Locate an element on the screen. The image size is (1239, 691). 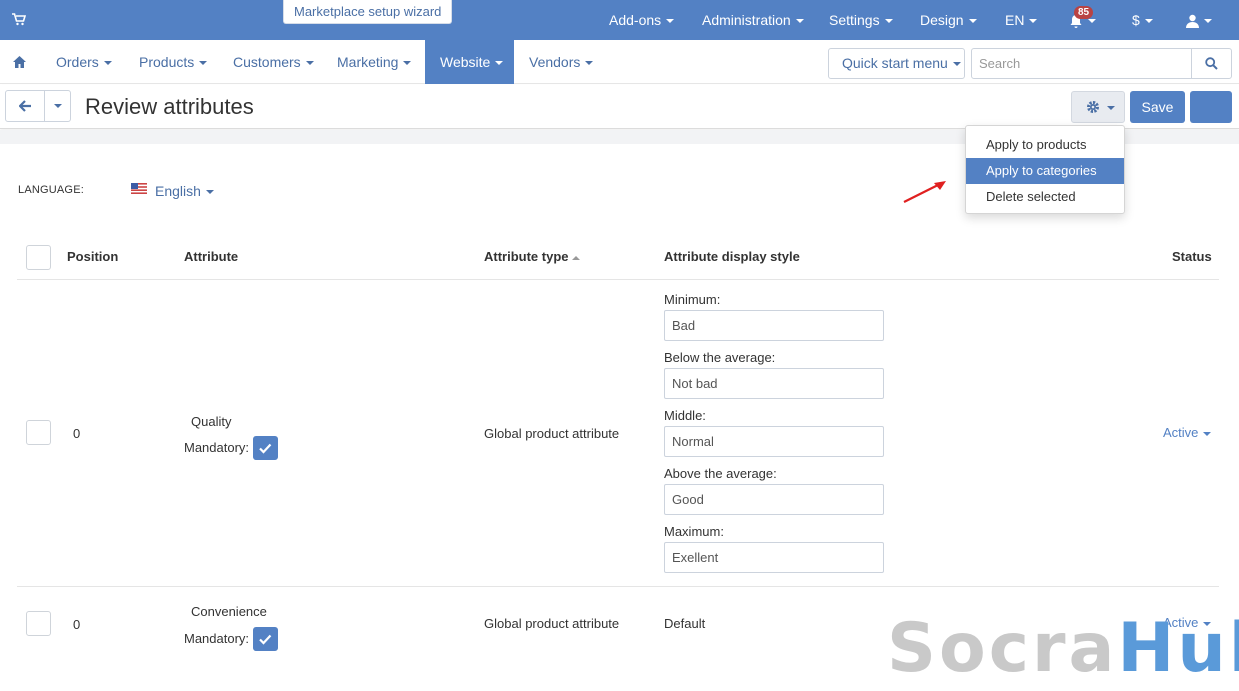
notification-count-badge: 85 is located at coordinates (1084, 12).